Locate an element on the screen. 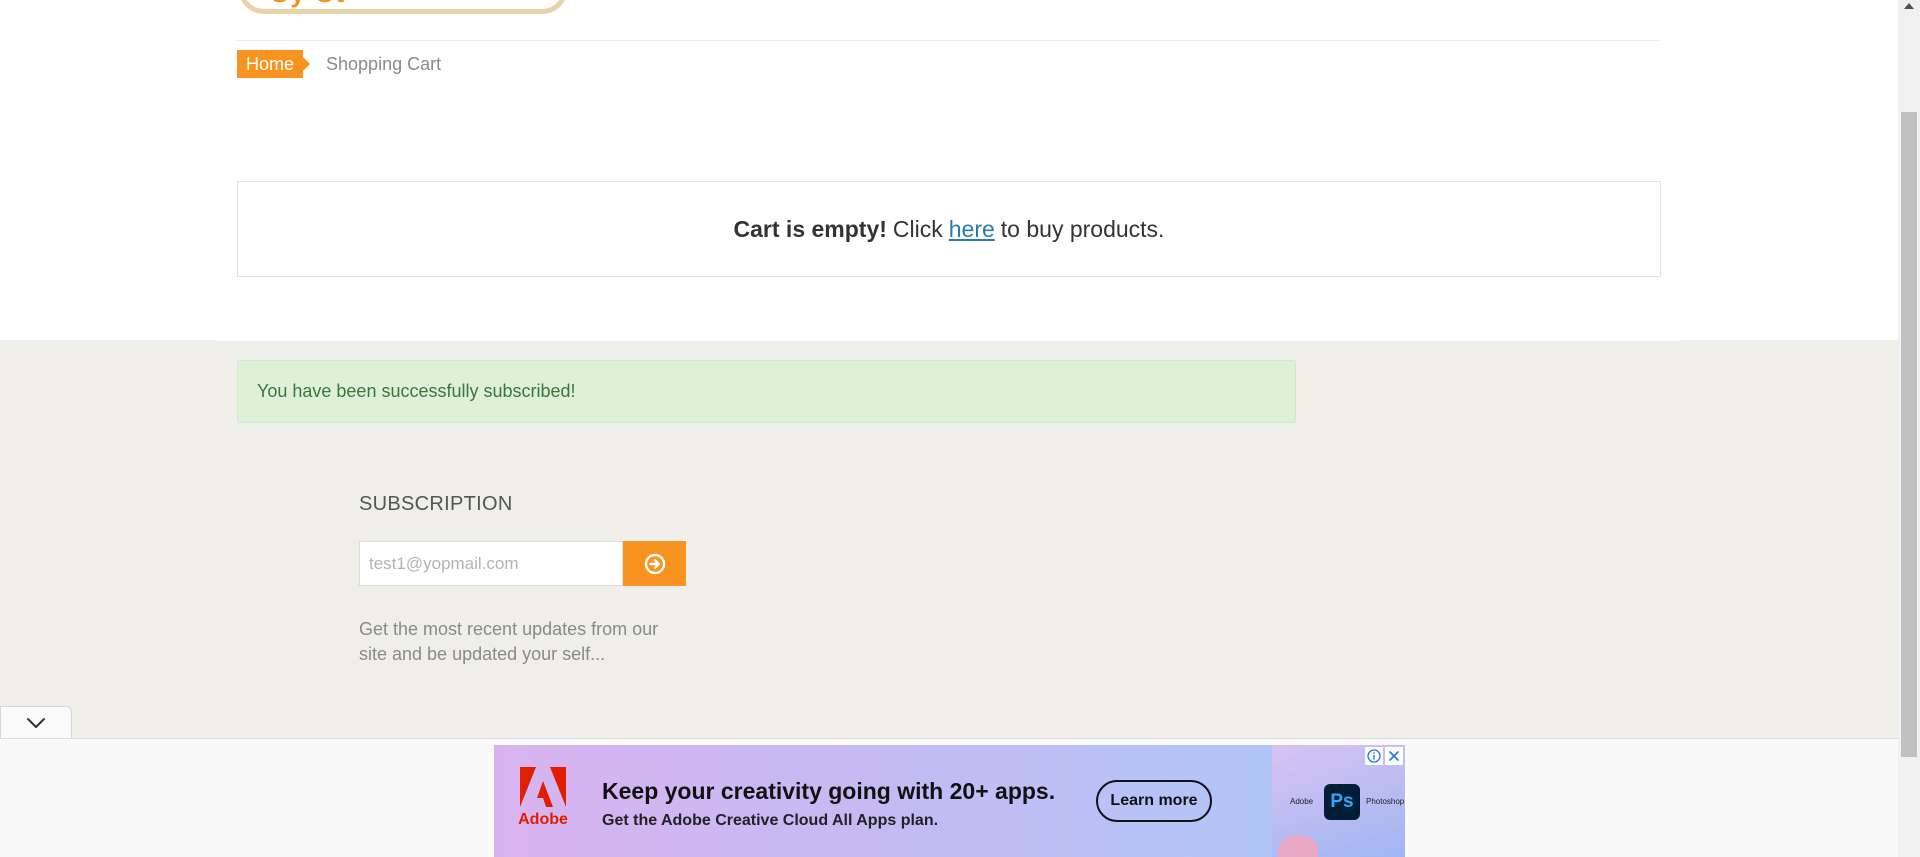 Image resolution: width=1920 pixels, height=857 pixels. subscription-success-alert: You have been successfully subscribed! is located at coordinates (766, 391).